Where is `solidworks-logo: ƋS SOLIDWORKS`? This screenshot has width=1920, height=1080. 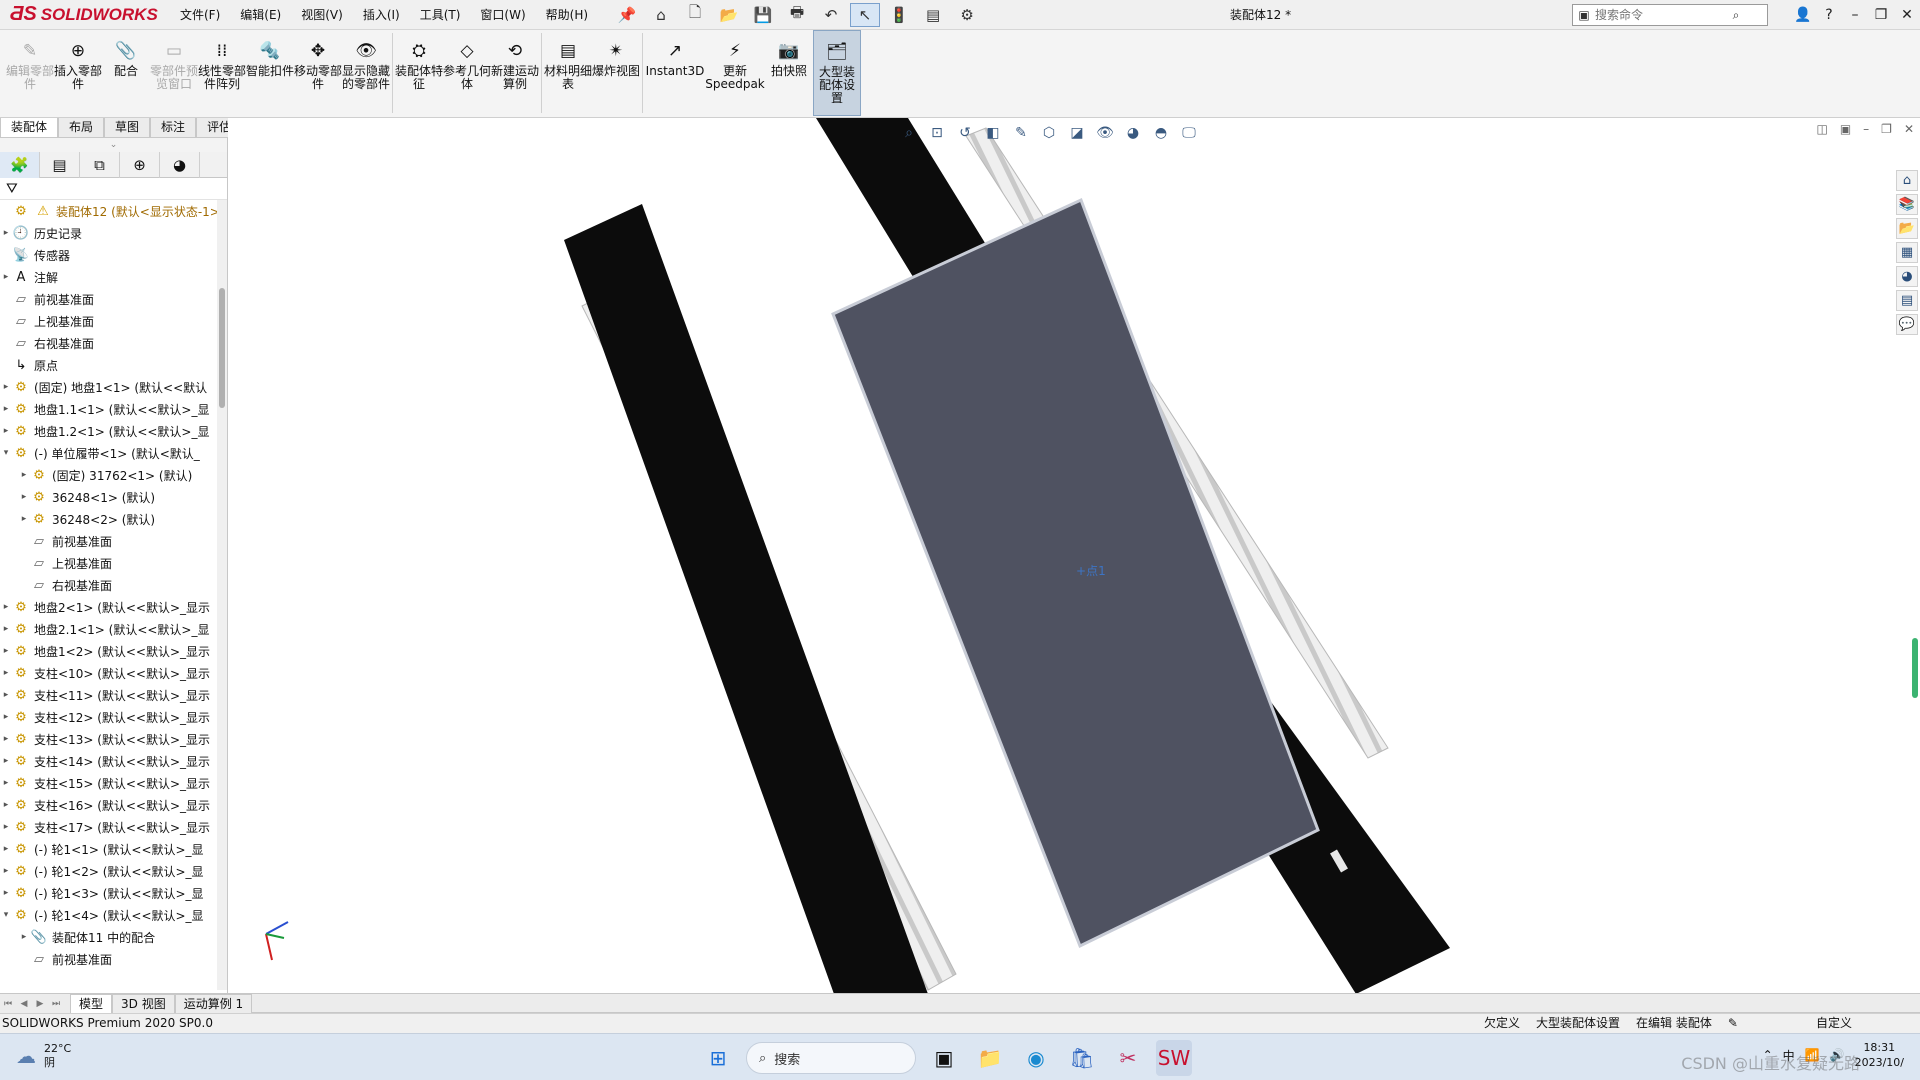 solidworks-logo: ƋS SOLIDWORKS is located at coordinates (85, 15).